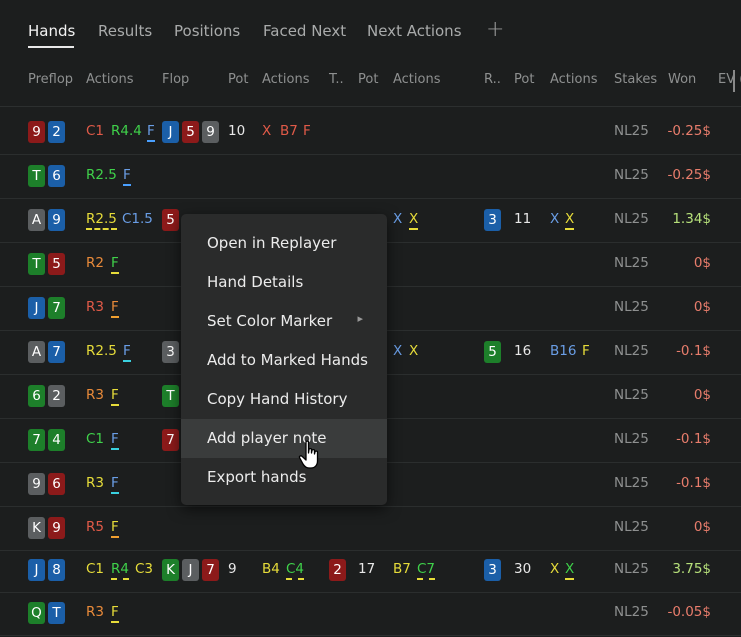  I want to click on turn-card: 2, so click(337, 570).